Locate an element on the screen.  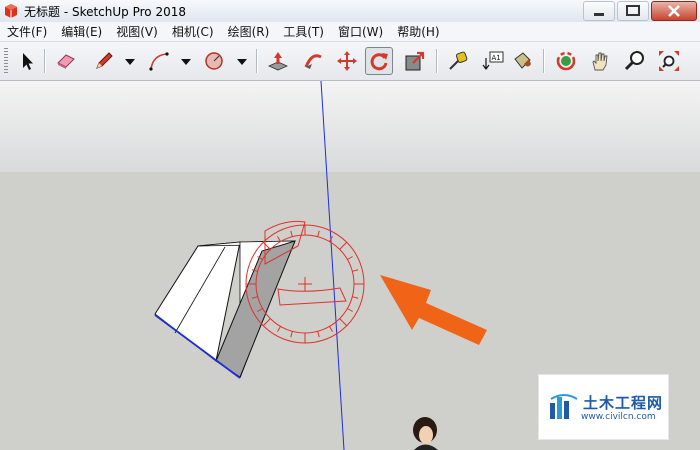
arc-tool-button is located at coordinates (159, 61).